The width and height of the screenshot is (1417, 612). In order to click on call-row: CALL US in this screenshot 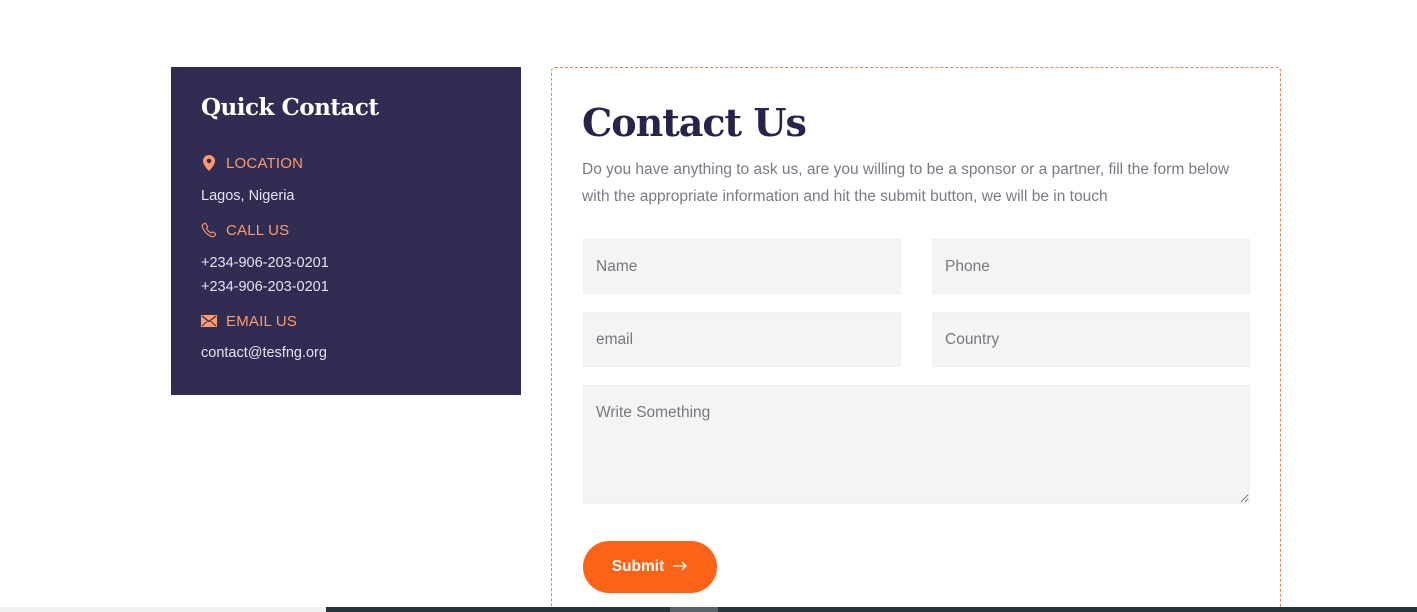, I will do `click(245, 230)`.